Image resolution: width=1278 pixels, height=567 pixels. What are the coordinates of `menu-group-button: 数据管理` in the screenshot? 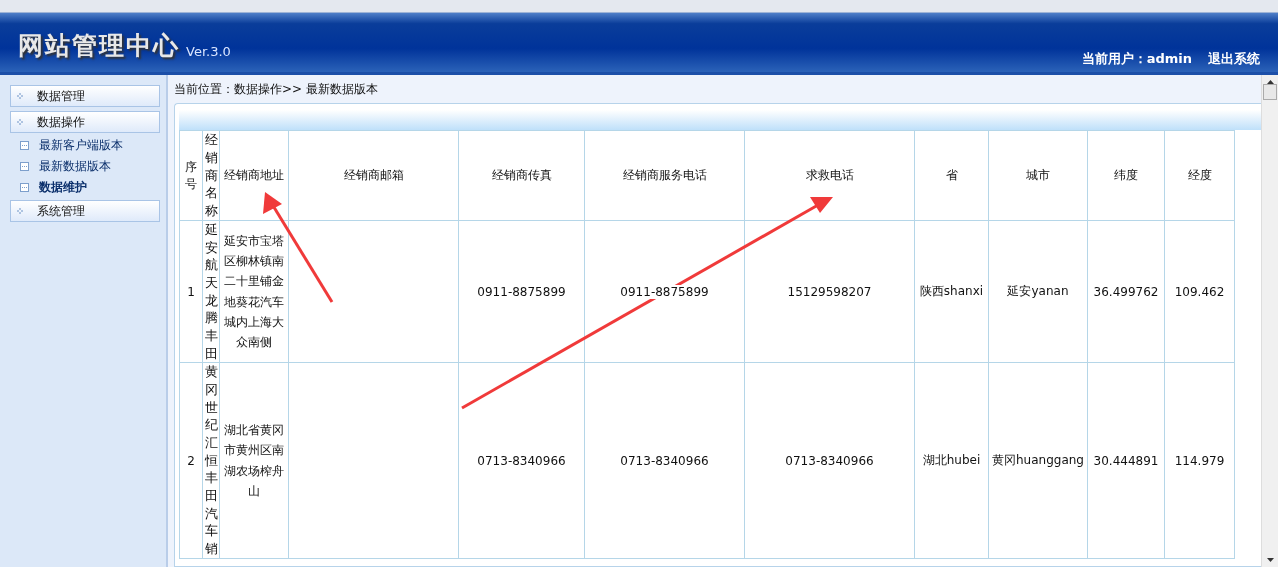 It's located at (85, 96).